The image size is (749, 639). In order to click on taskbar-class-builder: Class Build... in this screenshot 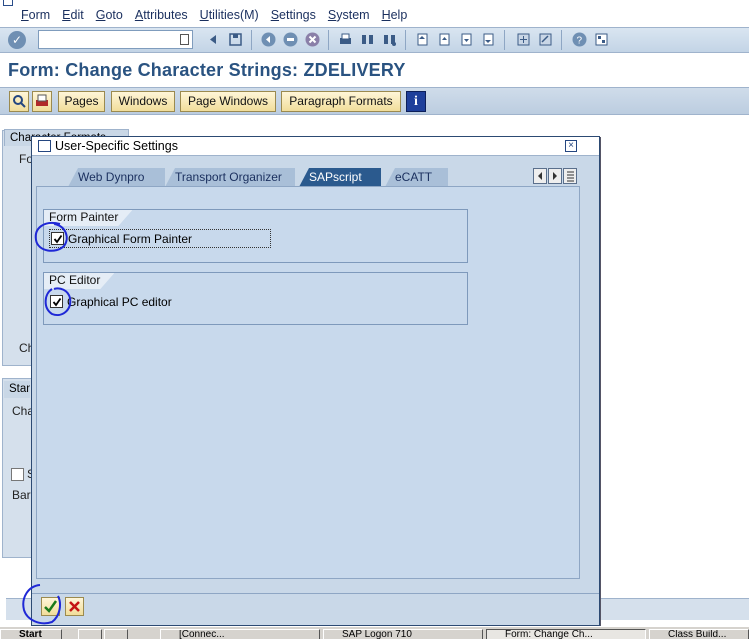, I will do `click(699, 634)`.